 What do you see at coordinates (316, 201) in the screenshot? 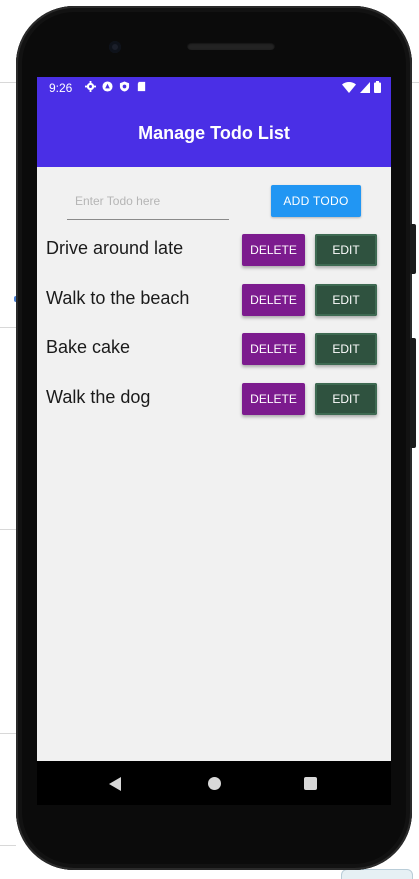
I see `add-todo-button: ADD TODO` at bounding box center [316, 201].